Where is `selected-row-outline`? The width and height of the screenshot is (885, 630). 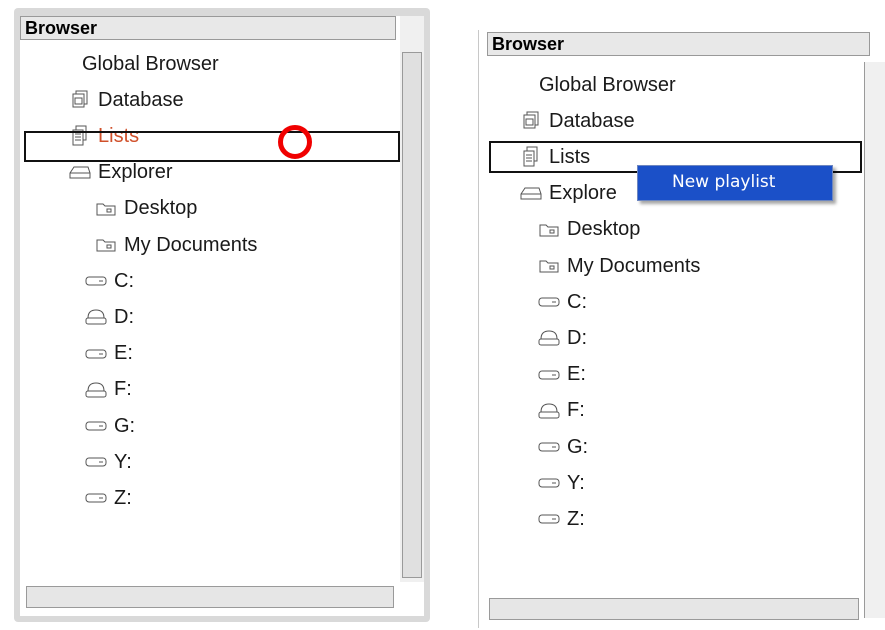
selected-row-outline is located at coordinates (212, 146).